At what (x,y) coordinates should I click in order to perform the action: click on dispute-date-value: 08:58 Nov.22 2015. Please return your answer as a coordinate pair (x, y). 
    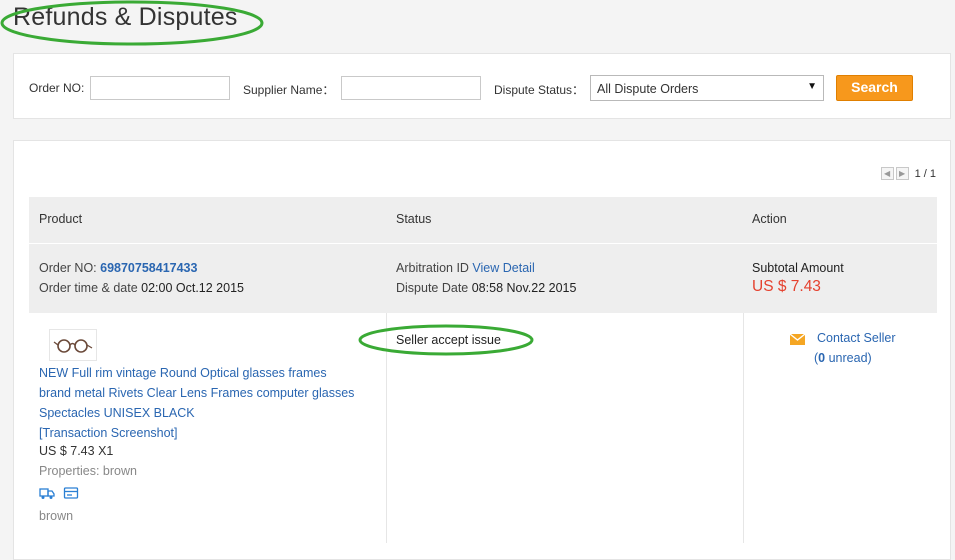
    Looking at the image, I should click on (524, 288).